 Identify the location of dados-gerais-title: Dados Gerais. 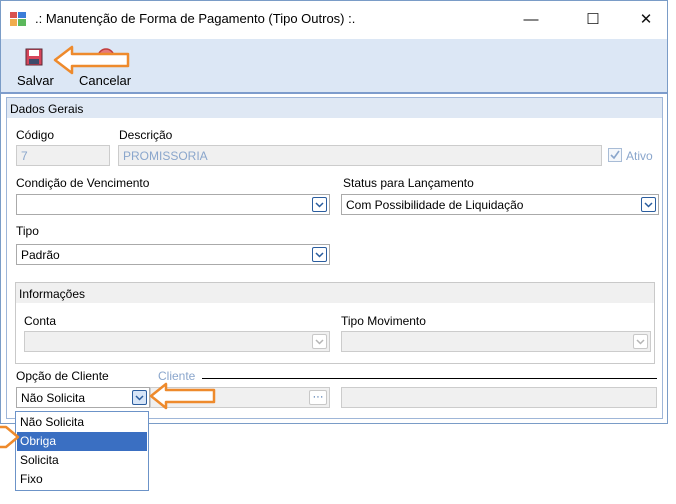
(47, 109).